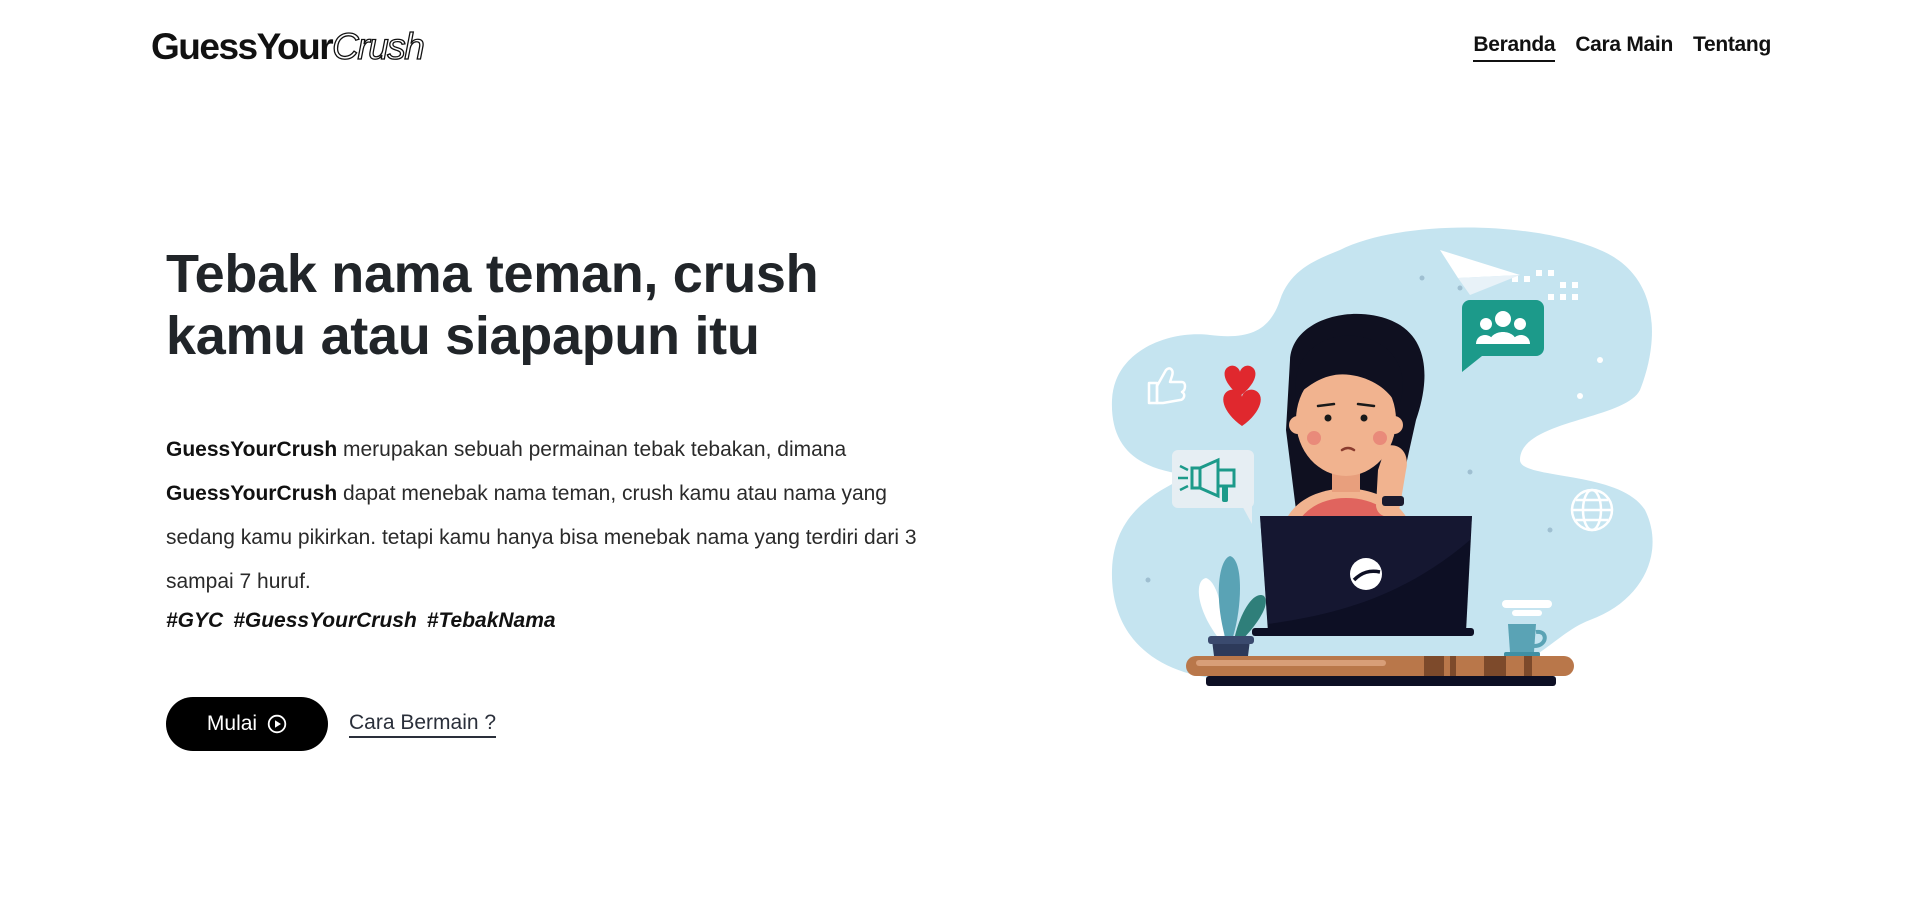 This screenshot has height=902, width=1920. I want to click on start-button: Mulai, so click(247, 724).